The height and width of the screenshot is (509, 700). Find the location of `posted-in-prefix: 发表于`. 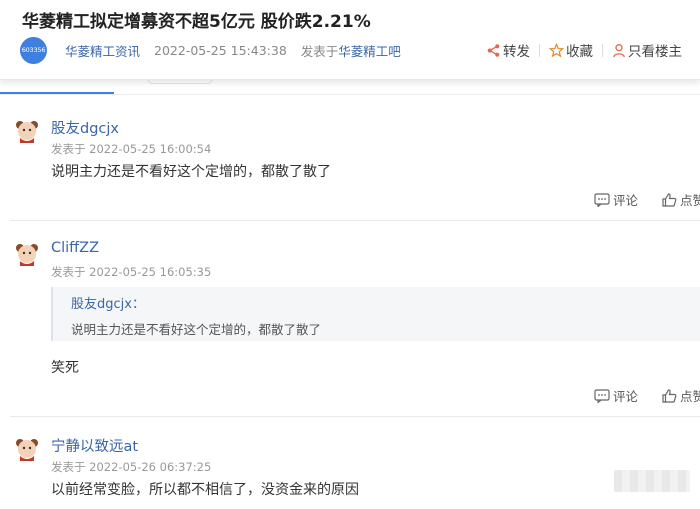

posted-in-prefix: 发表于 is located at coordinates (319, 51).